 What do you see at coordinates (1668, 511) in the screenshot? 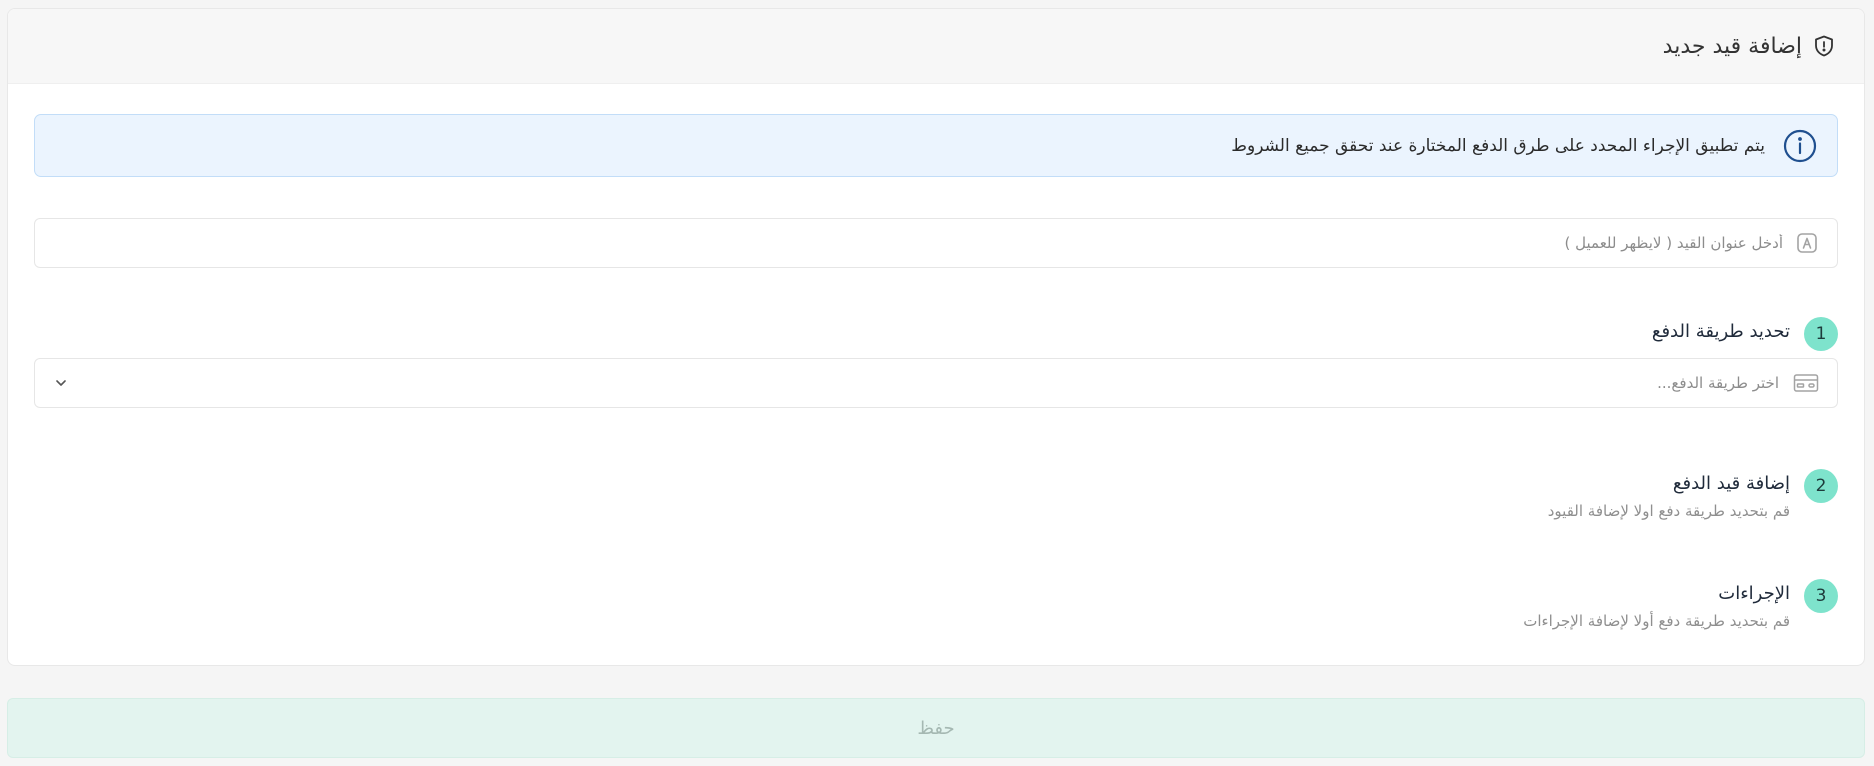
I see `step-subtitle: قم بتحديد طريقة دفع اولا لإضافة القيود` at bounding box center [1668, 511].